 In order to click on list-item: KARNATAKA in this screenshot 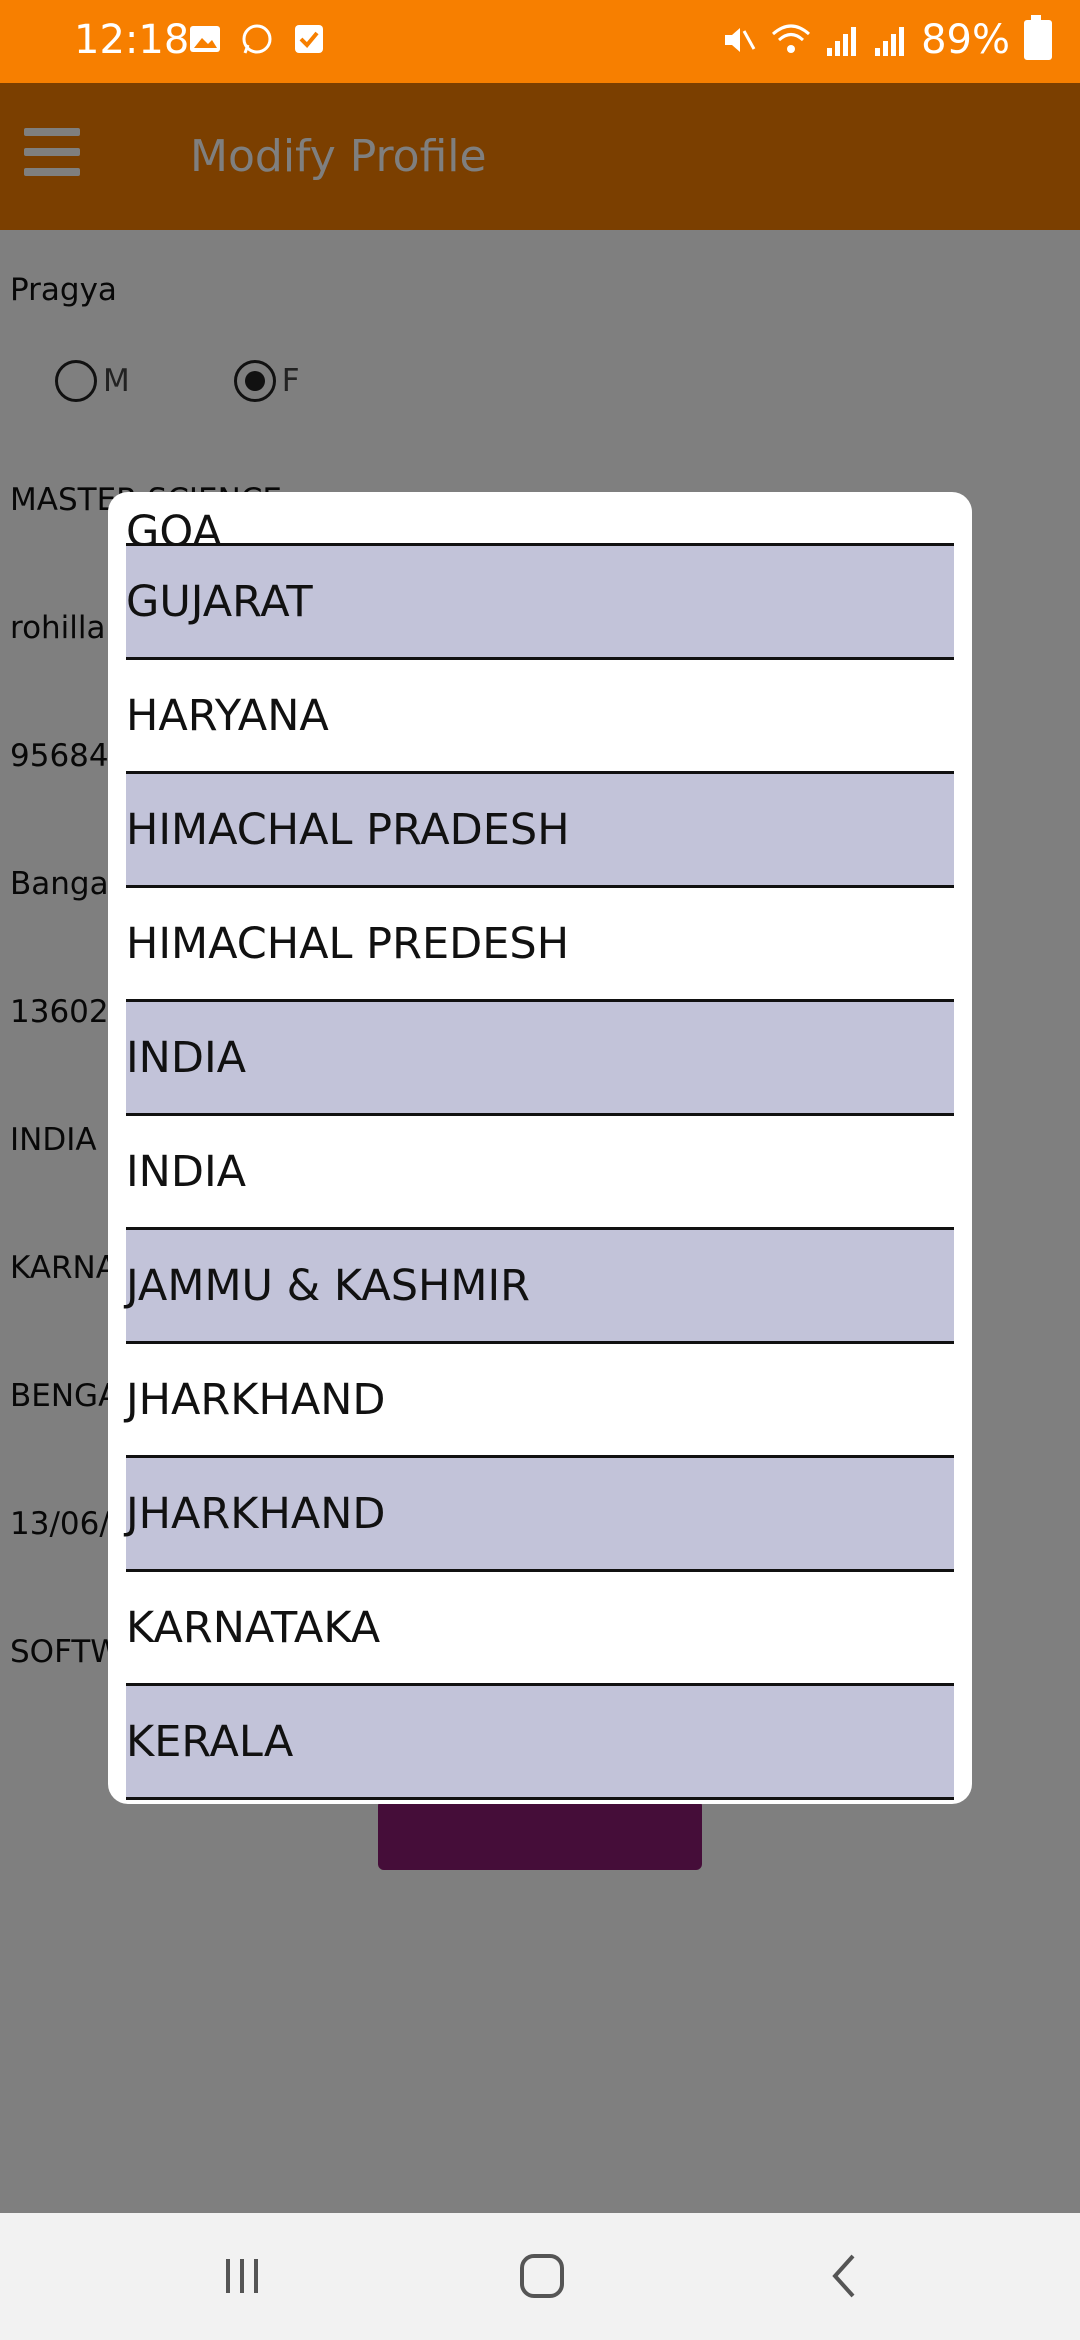, I will do `click(540, 1629)`.